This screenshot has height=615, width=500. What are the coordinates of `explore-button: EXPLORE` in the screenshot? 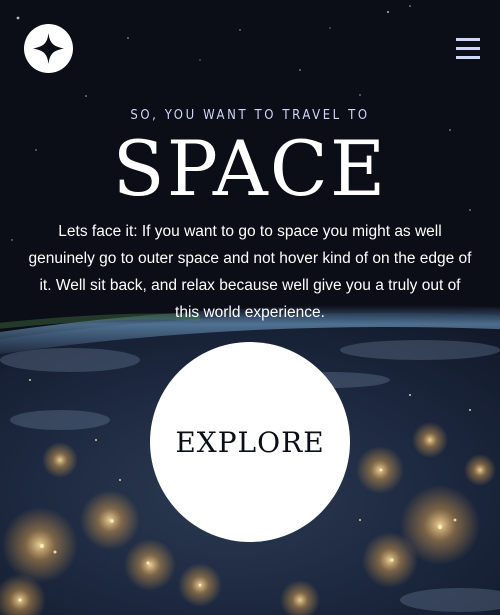 It's located at (250, 442).